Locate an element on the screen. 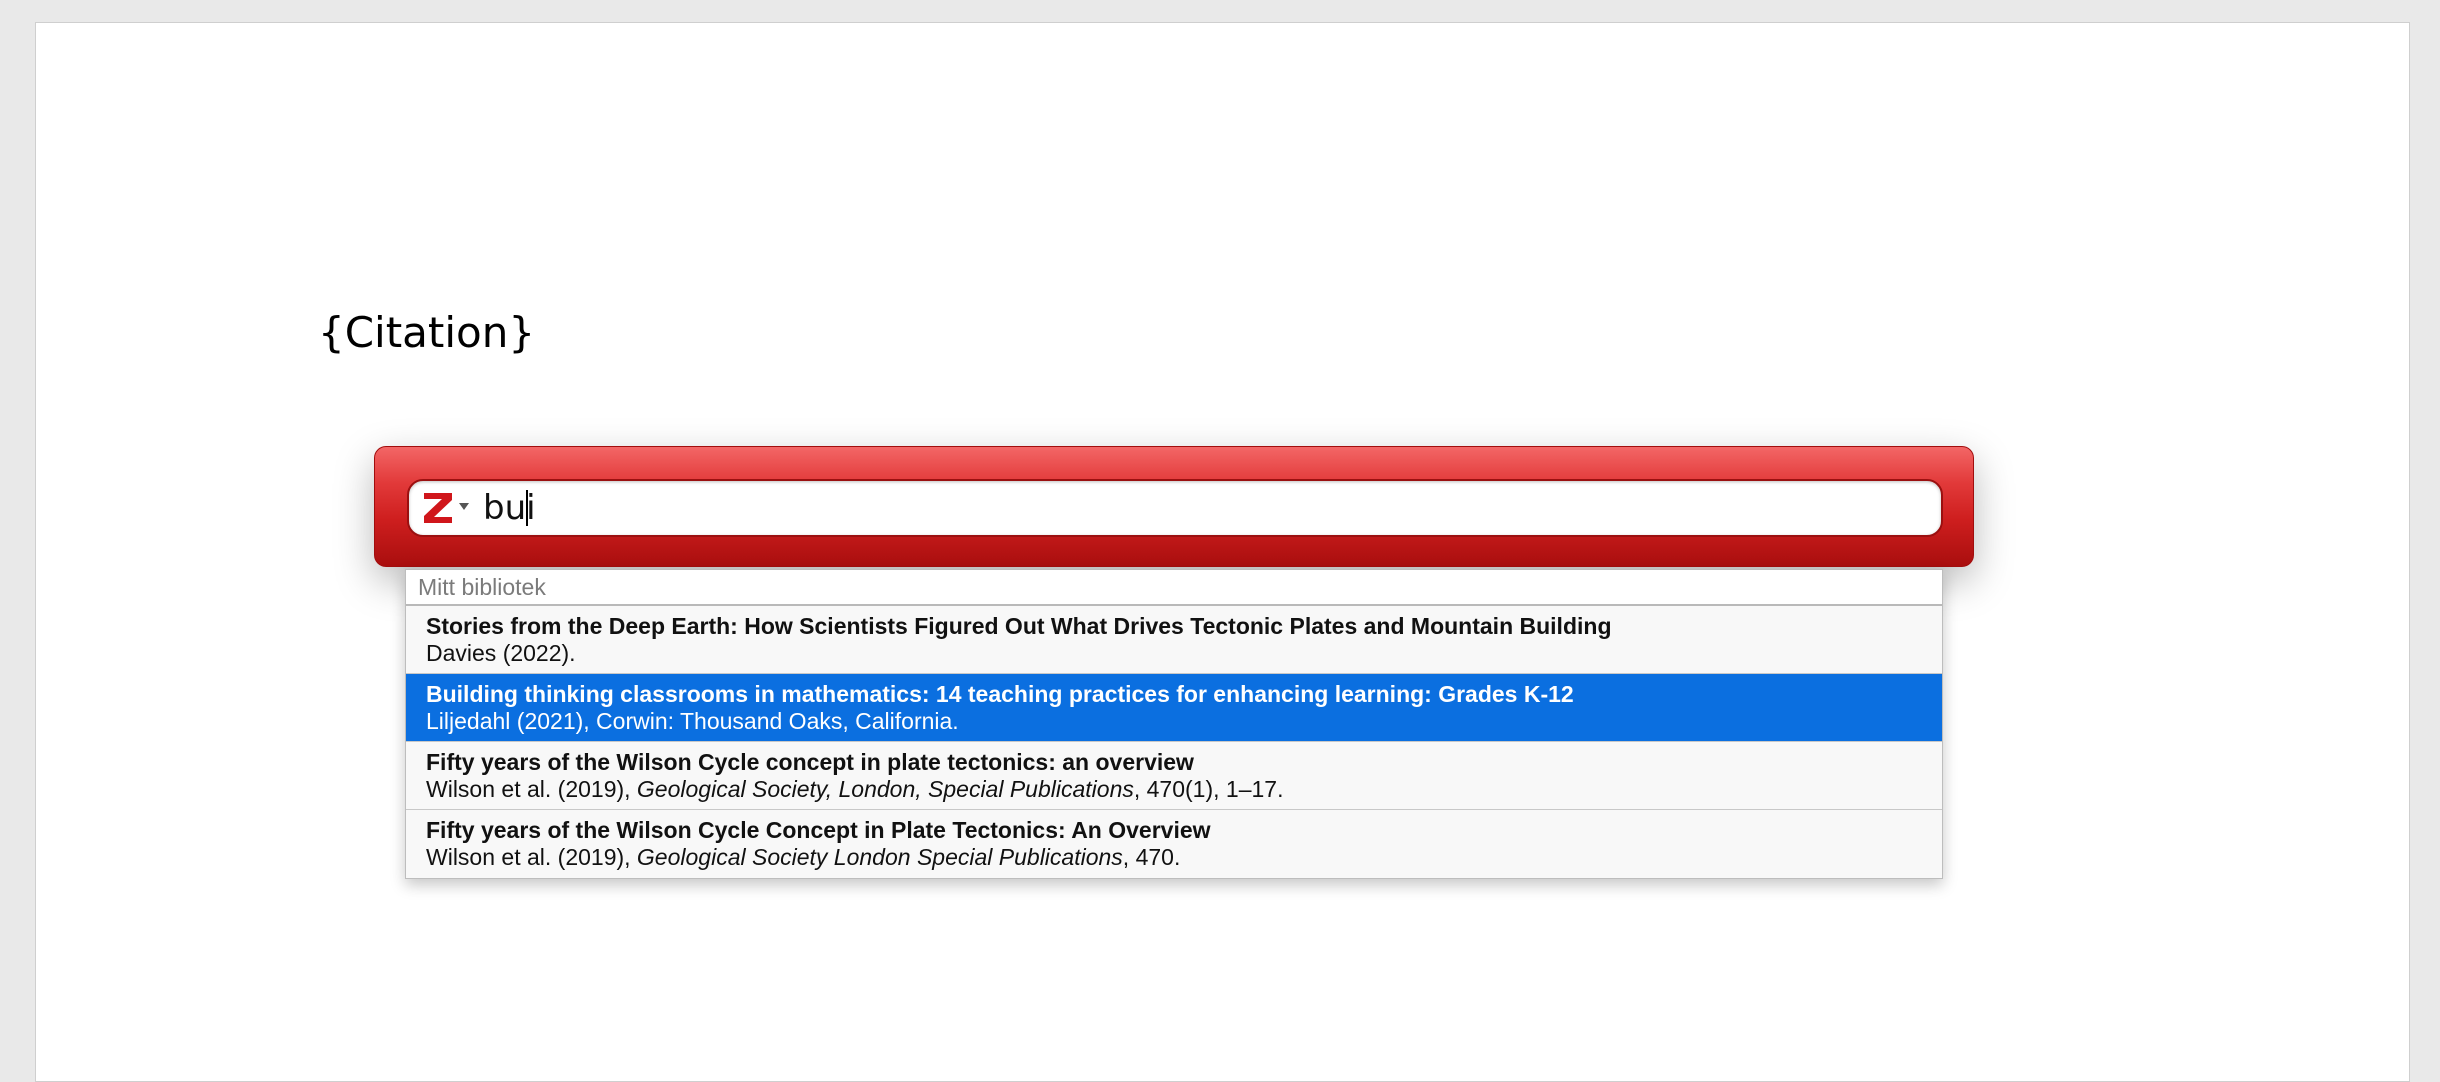 The width and height of the screenshot is (2440, 1082). result-meta: Davies (2022). is located at coordinates (1184, 653).